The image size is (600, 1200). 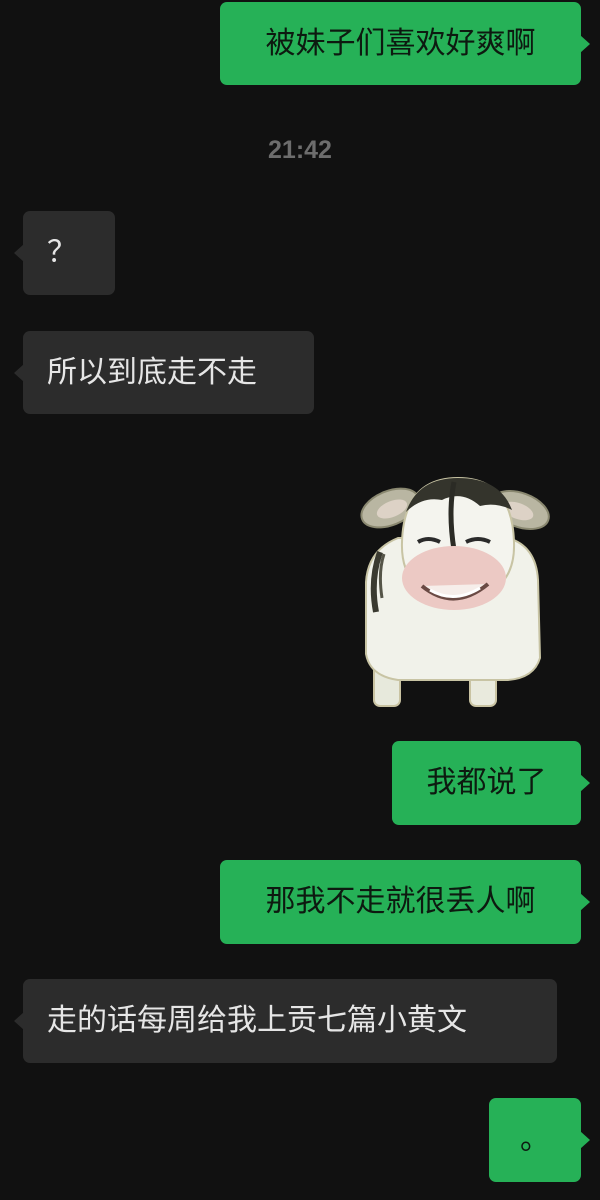 I want to click on message-text: 走的话每周给我上贡七篇小黄文, so click(x=257, y=1020).